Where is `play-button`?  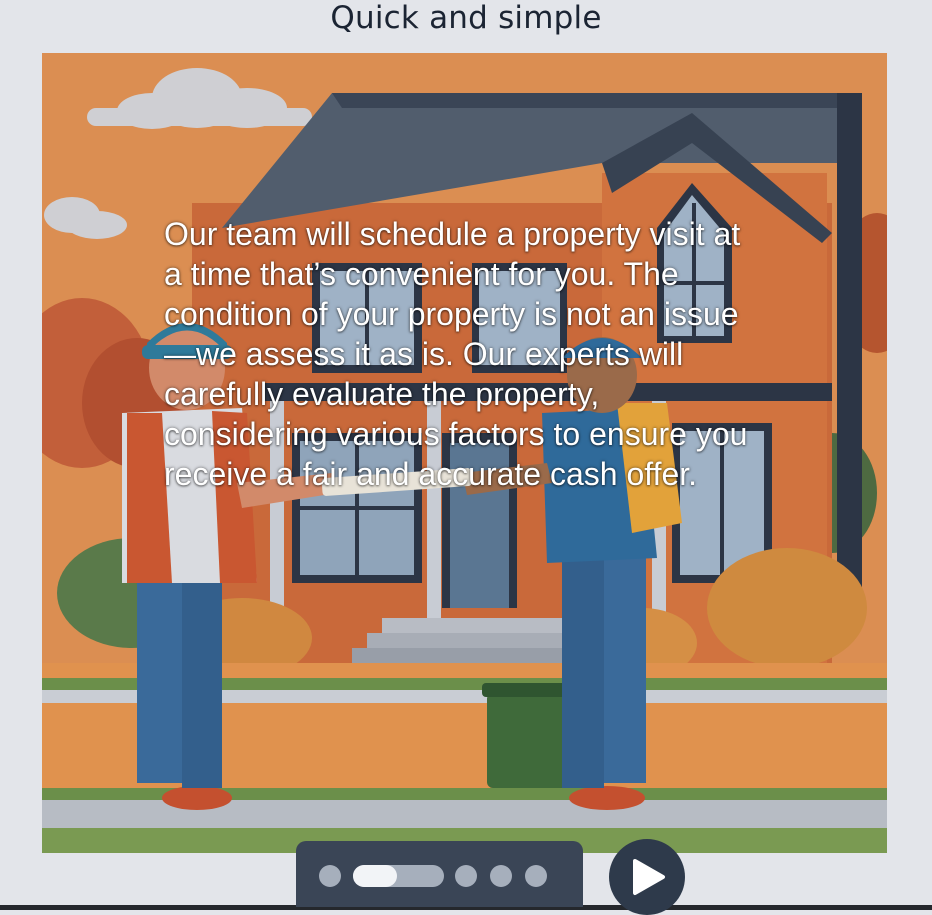 play-button is located at coordinates (647, 877).